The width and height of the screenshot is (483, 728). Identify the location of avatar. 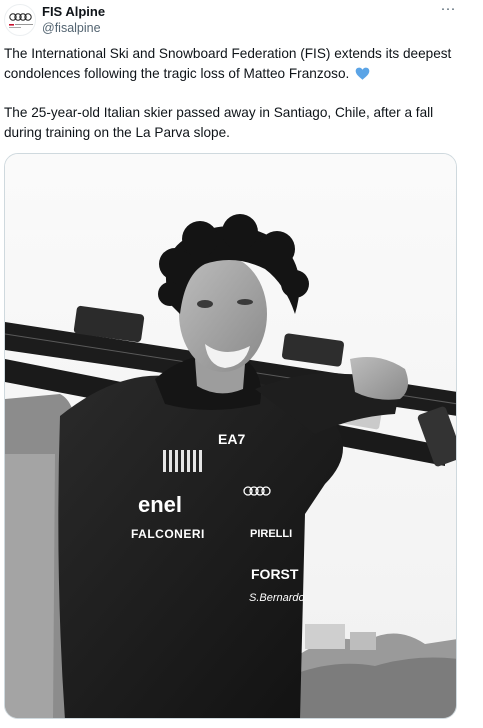
(20, 20).